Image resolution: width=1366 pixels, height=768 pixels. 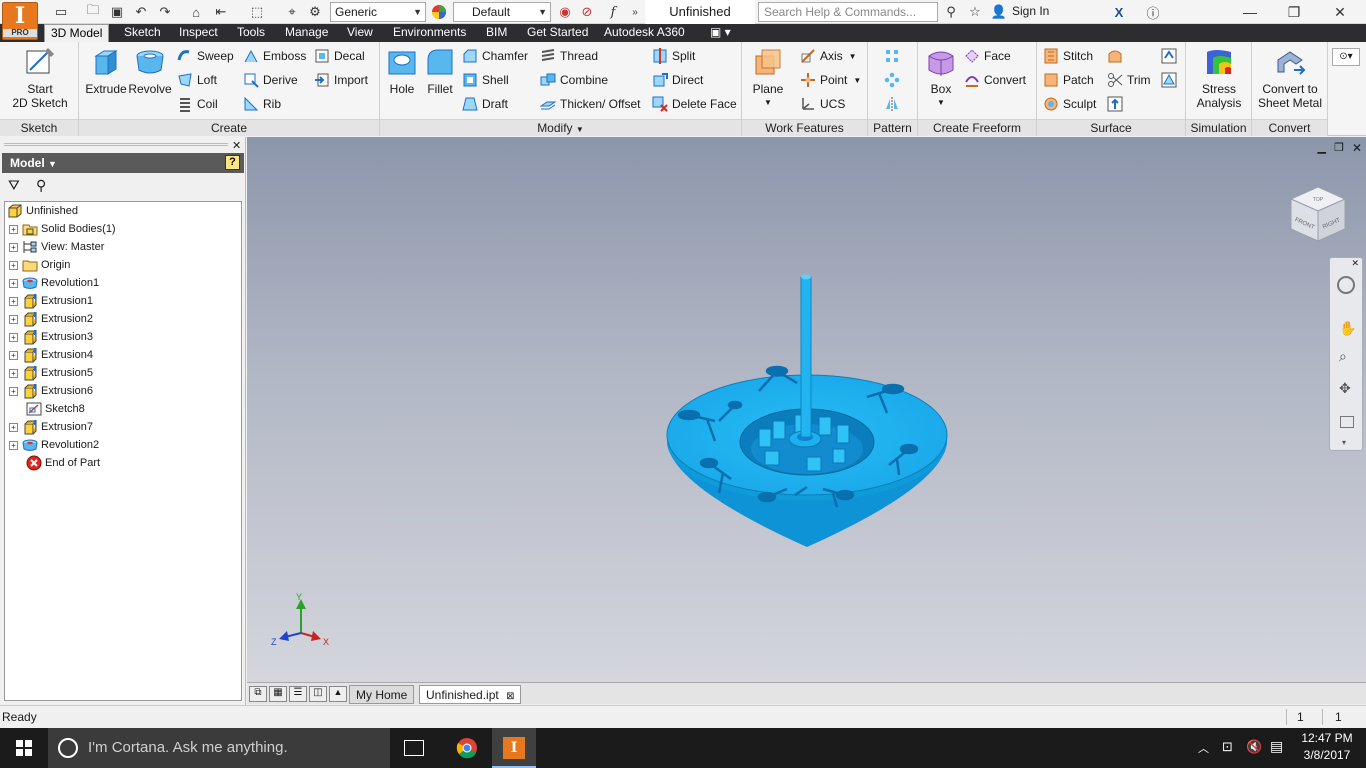 What do you see at coordinates (117, 12) in the screenshot?
I see `save-icon: ▣` at bounding box center [117, 12].